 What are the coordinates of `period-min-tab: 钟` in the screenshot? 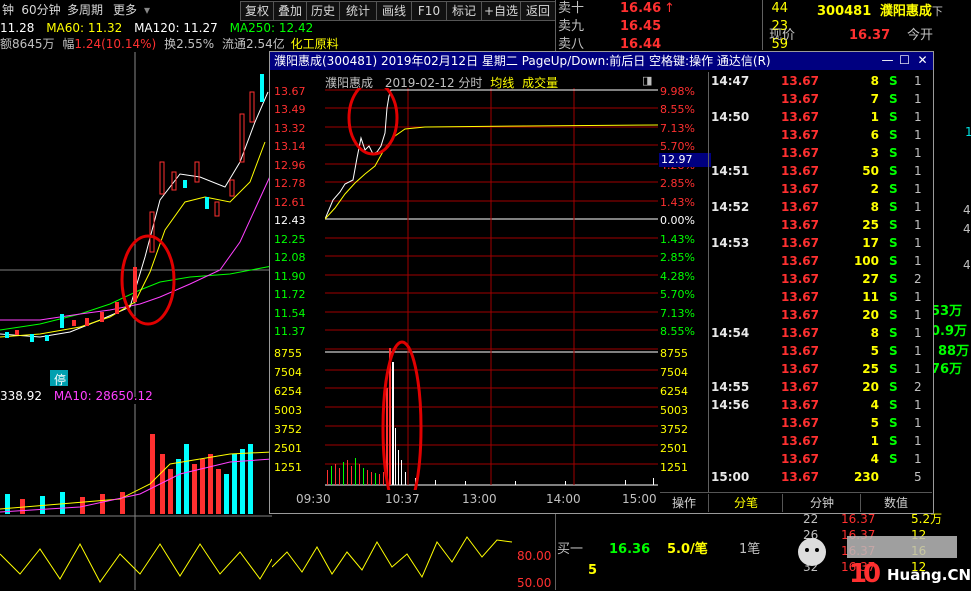 It's located at (8, 10).